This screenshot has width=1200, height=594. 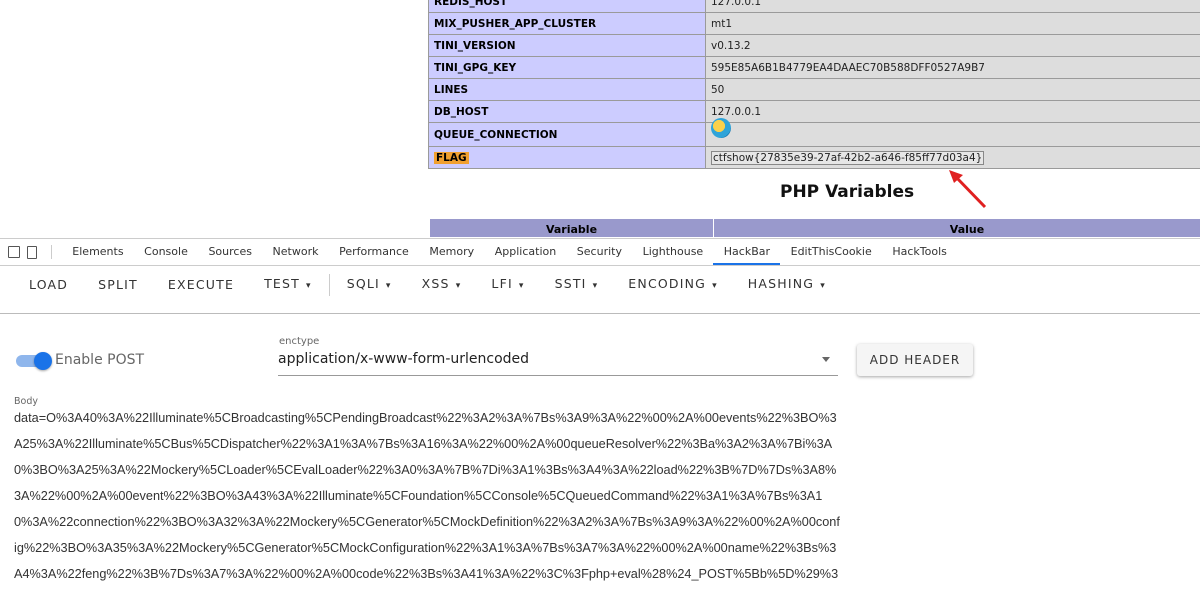 What do you see at coordinates (781, 283) in the screenshot?
I see `menu-label: HASHING` at bounding box center [781, 283].